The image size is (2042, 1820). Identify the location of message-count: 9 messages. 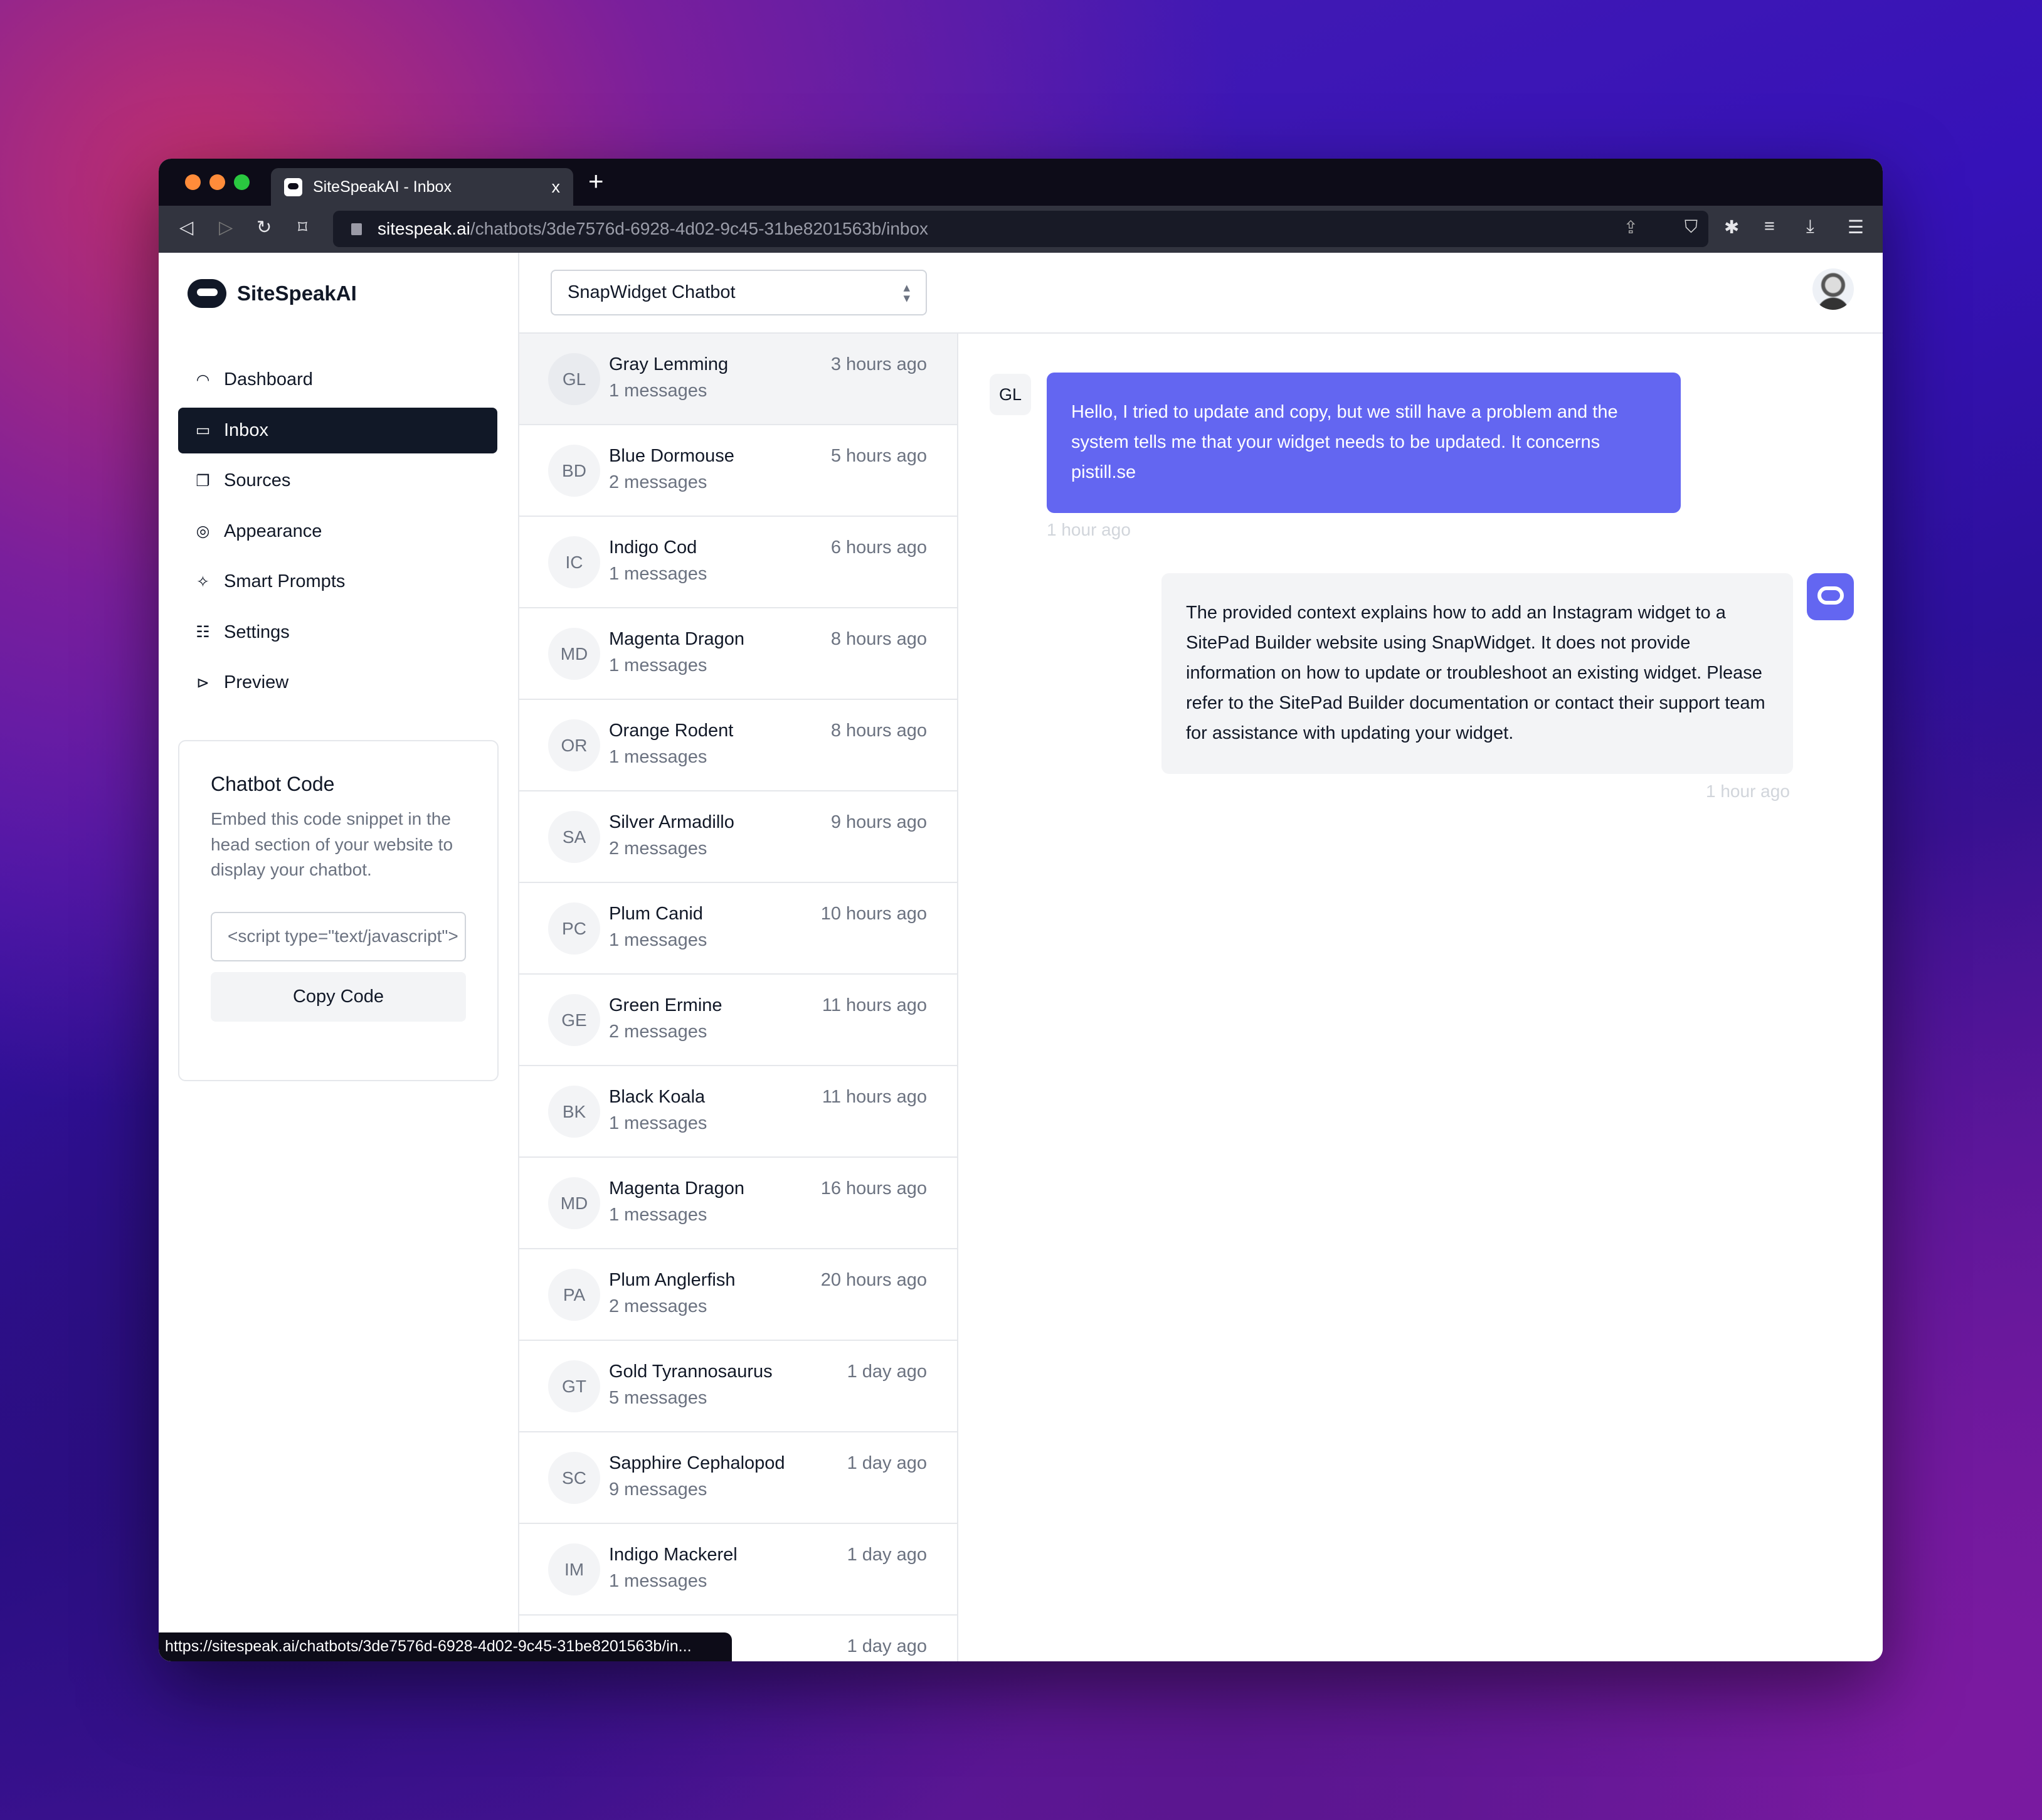
(658, 1490).